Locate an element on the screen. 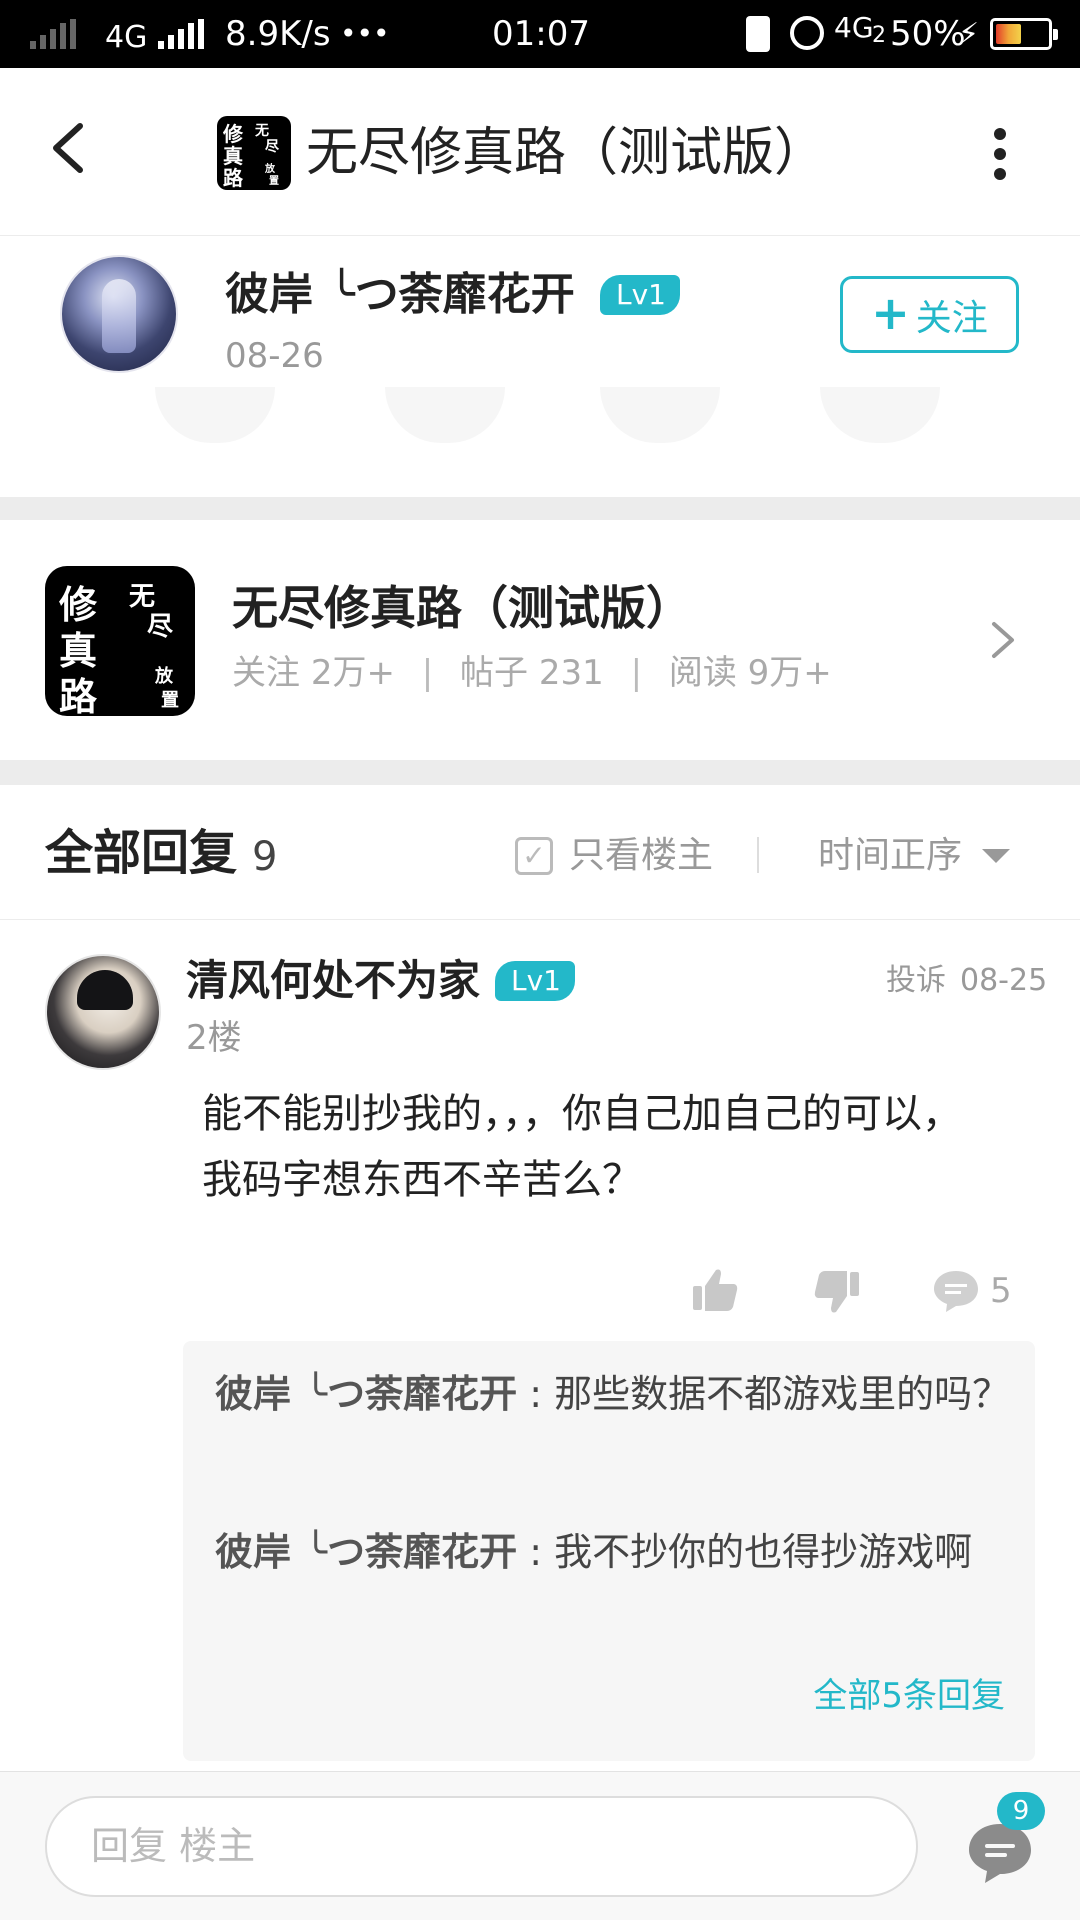  app-header: 修 真 路 无 尽 放 置 无尽修真路（测试版） is located at coordinates (540, 152).